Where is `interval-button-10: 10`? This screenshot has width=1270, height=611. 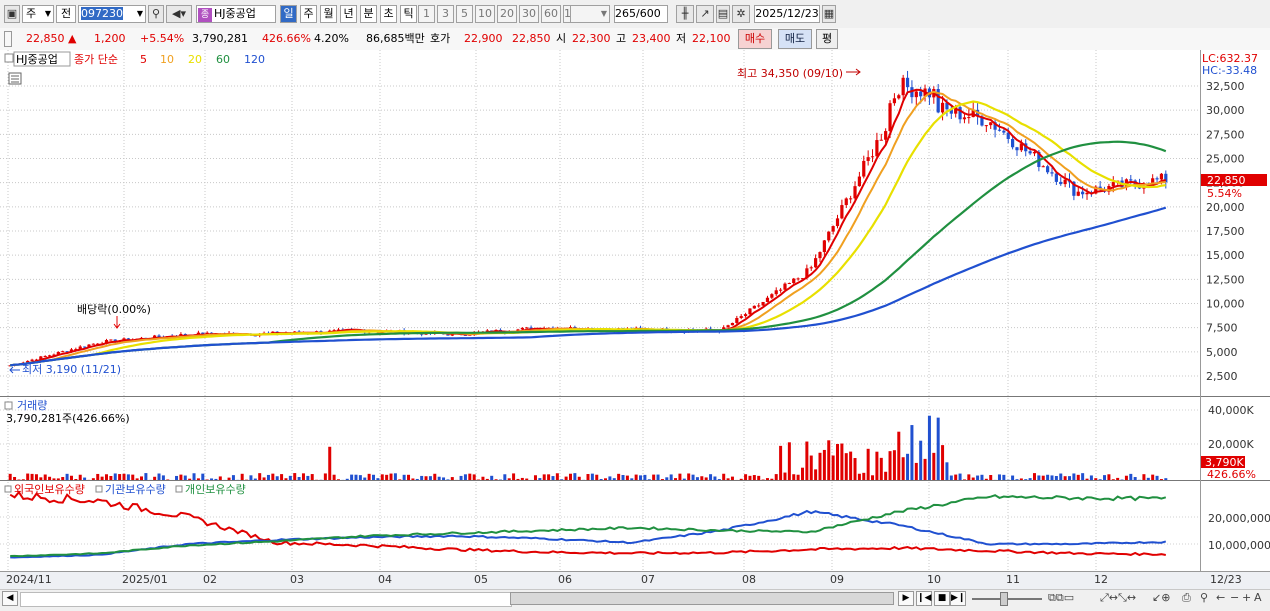 interval-button-10: 10 is located at coordinates (485, 14).